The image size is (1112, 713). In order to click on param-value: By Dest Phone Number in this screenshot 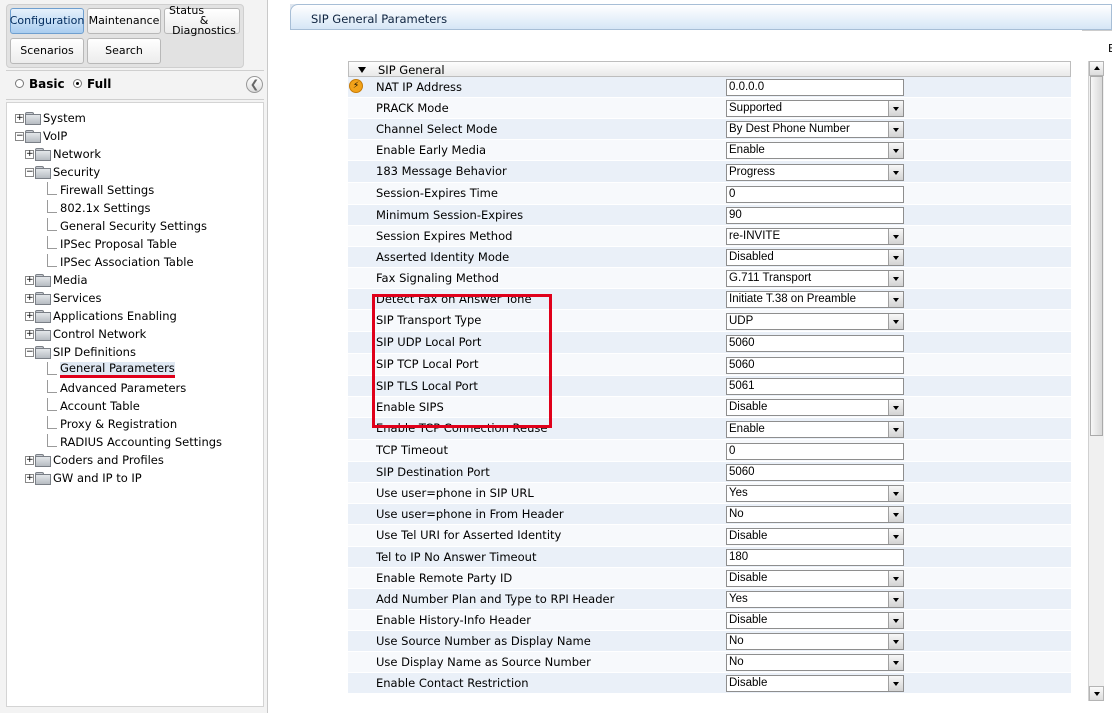, I will do `click(789, 129)`.